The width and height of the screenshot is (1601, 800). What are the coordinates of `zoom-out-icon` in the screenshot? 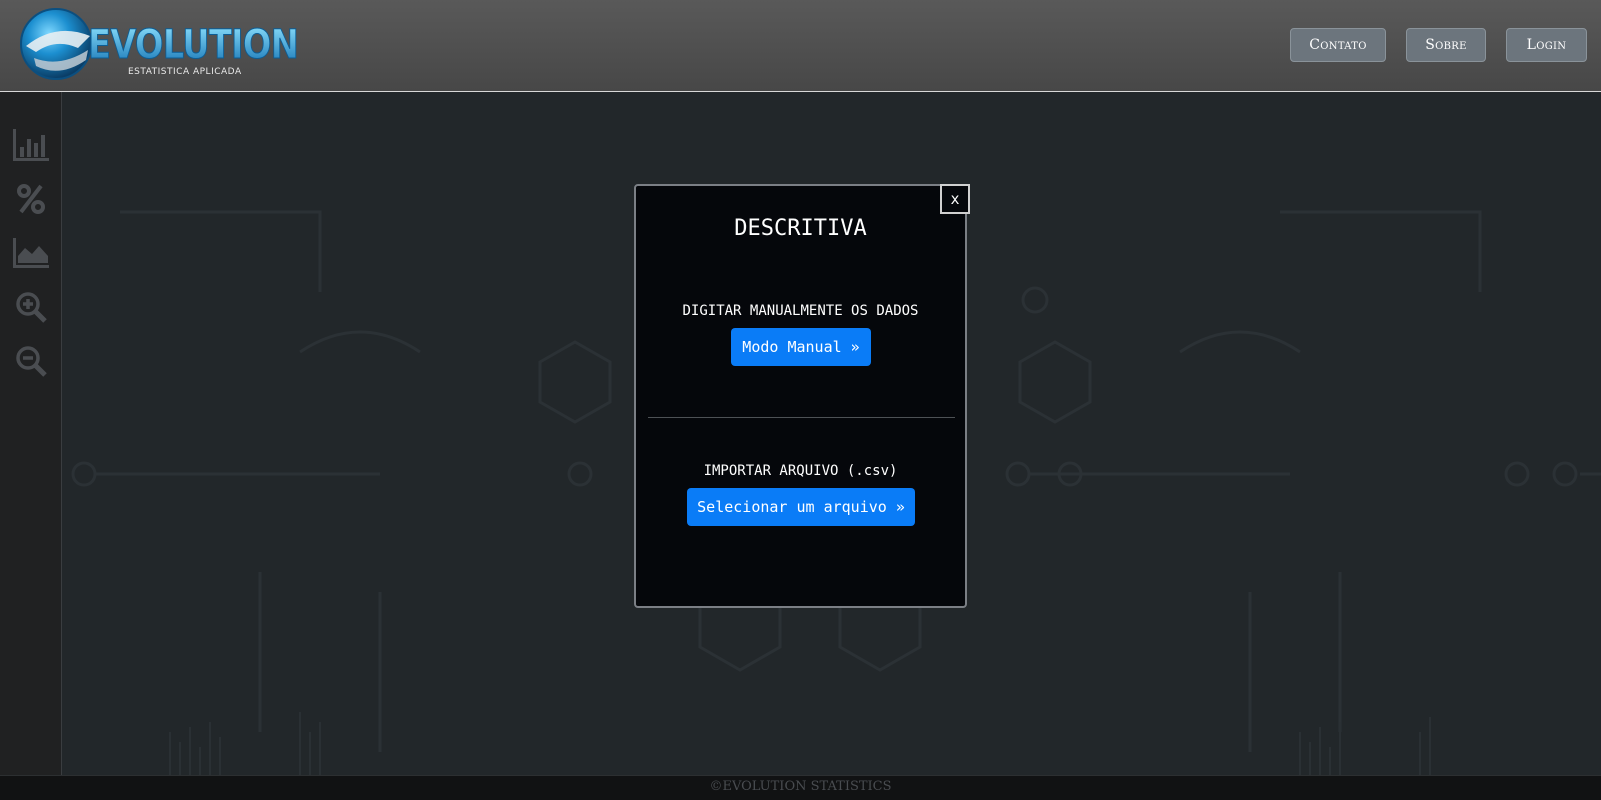 It's located at (31, 361).